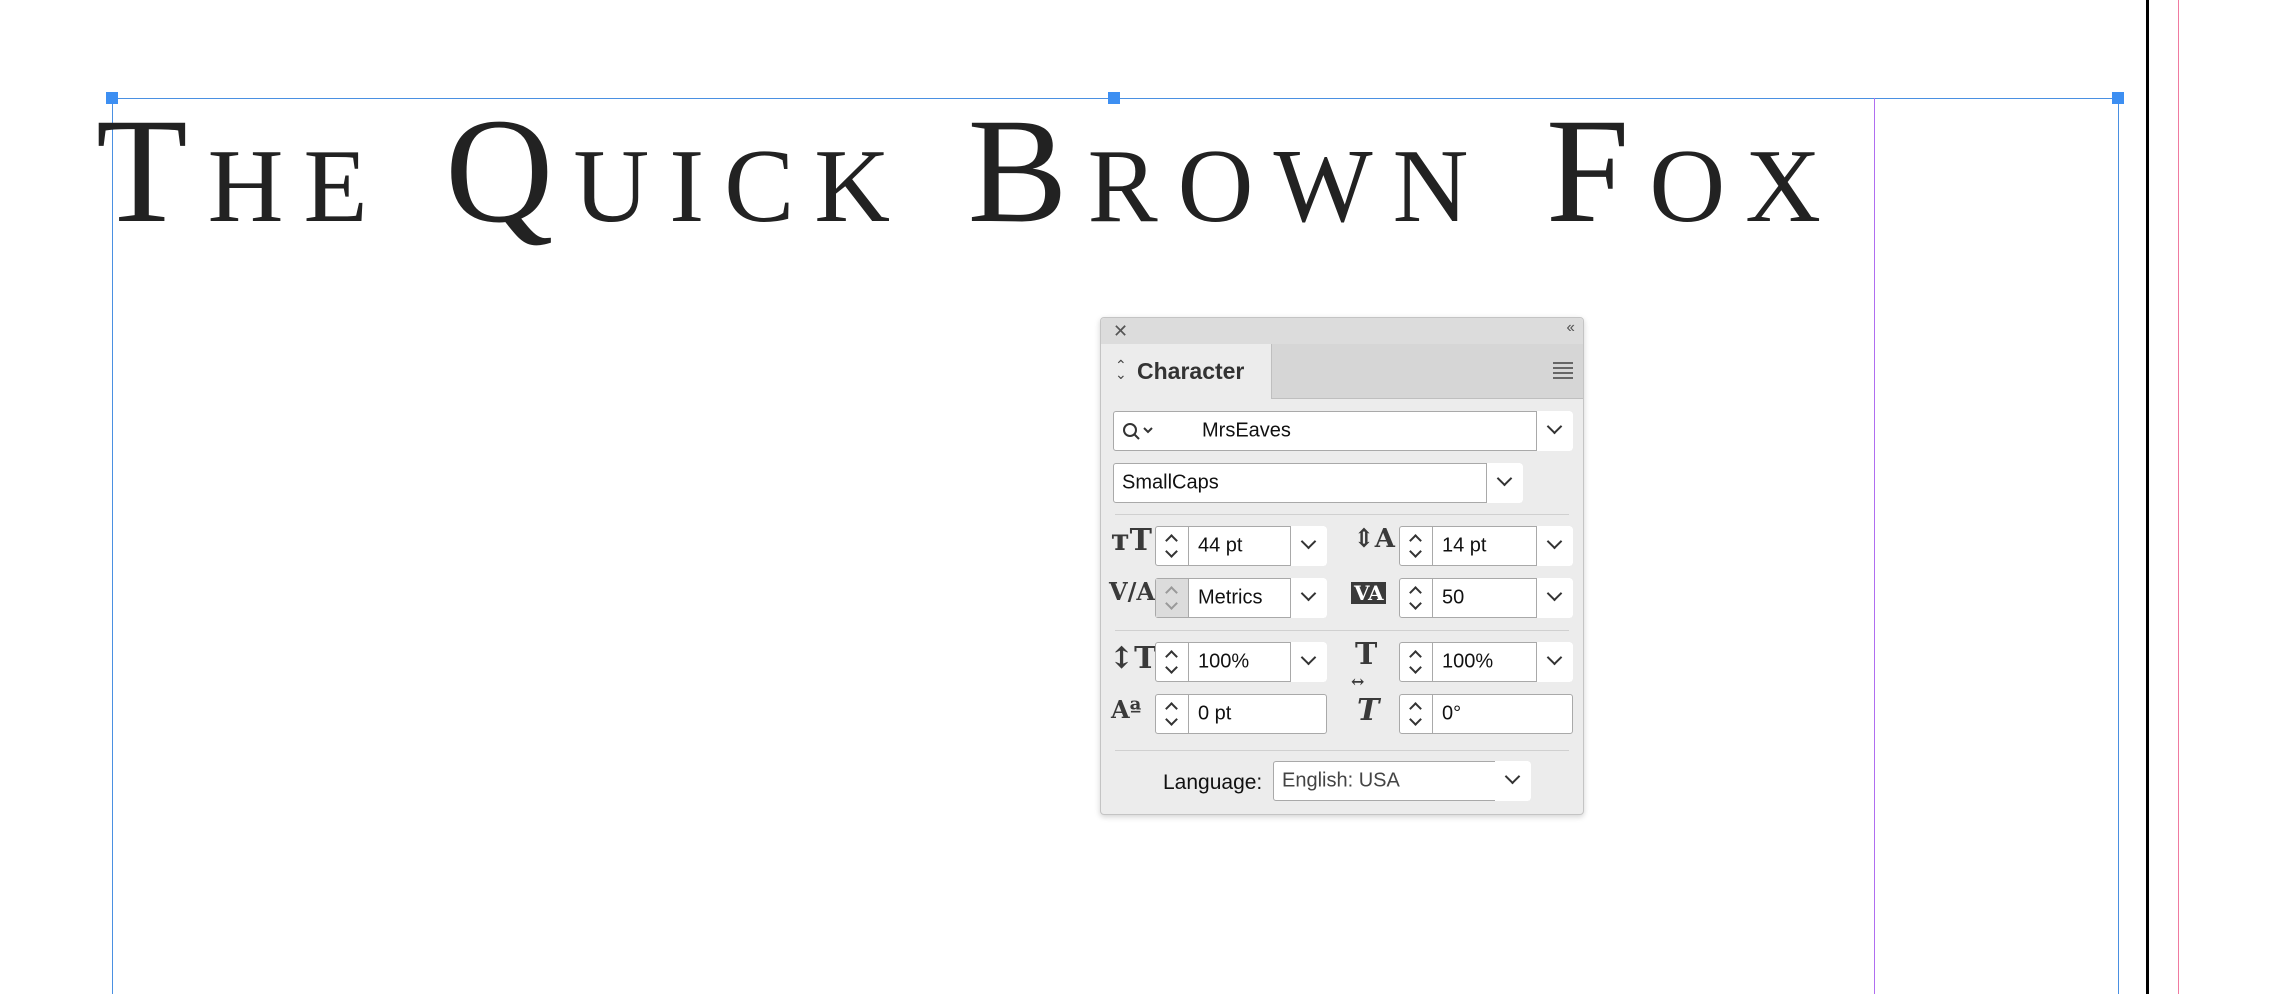 This screenshot has height=994, width=2282. I want to click on language-dropdown, so click(1513, 781).